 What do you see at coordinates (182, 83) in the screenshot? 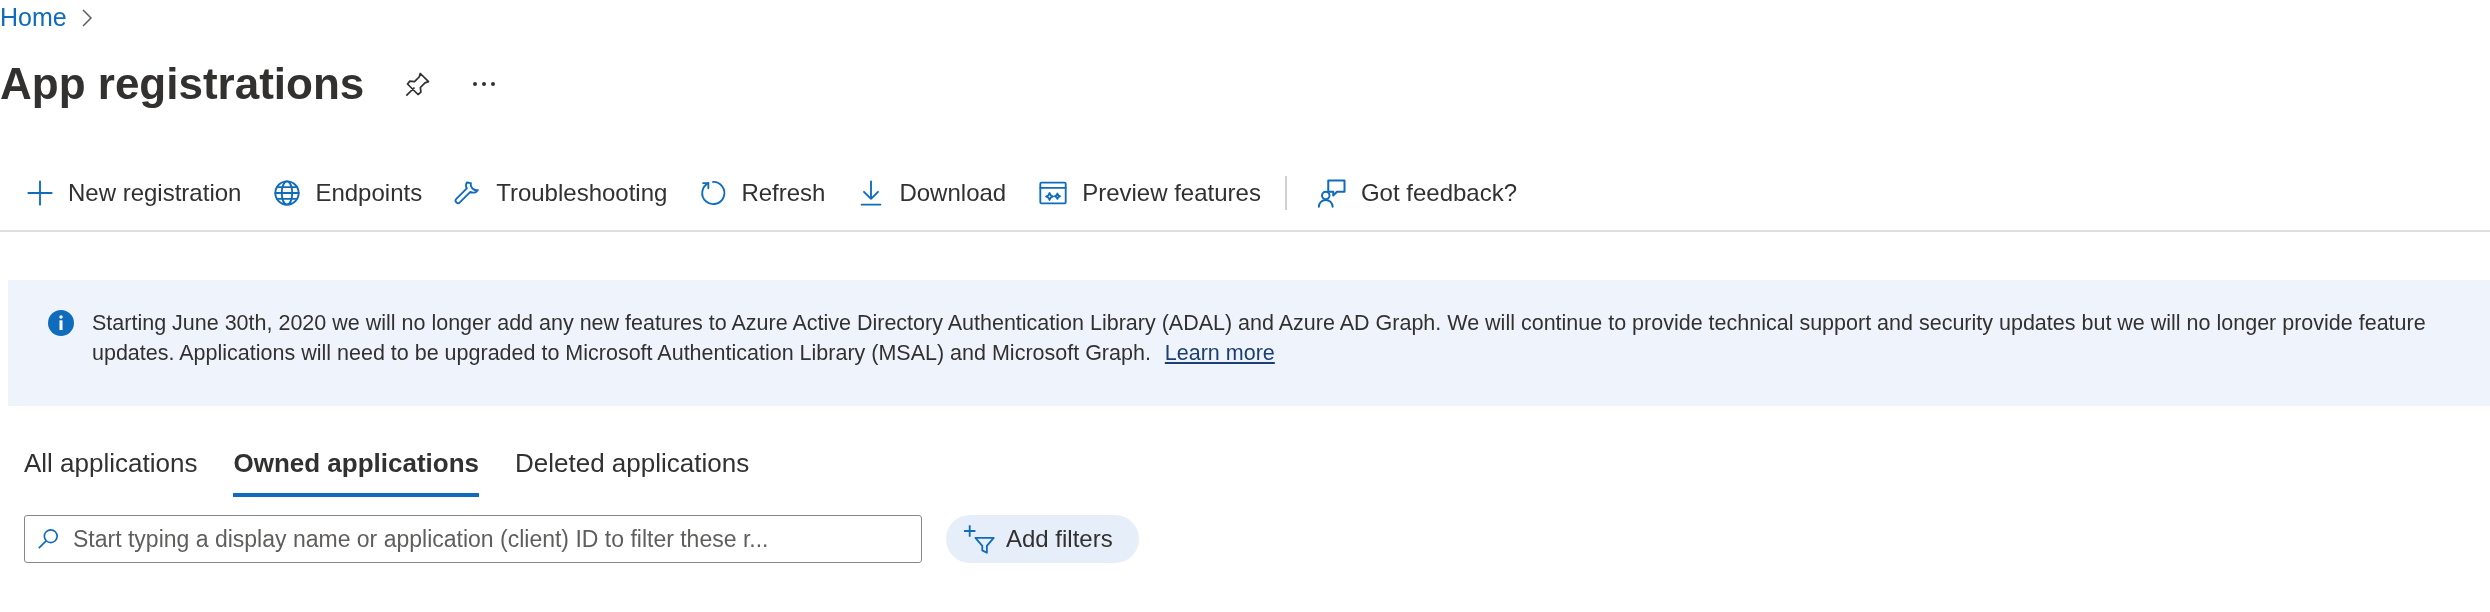
I see `page-title: App registrations` at bounding box center [182, 83].